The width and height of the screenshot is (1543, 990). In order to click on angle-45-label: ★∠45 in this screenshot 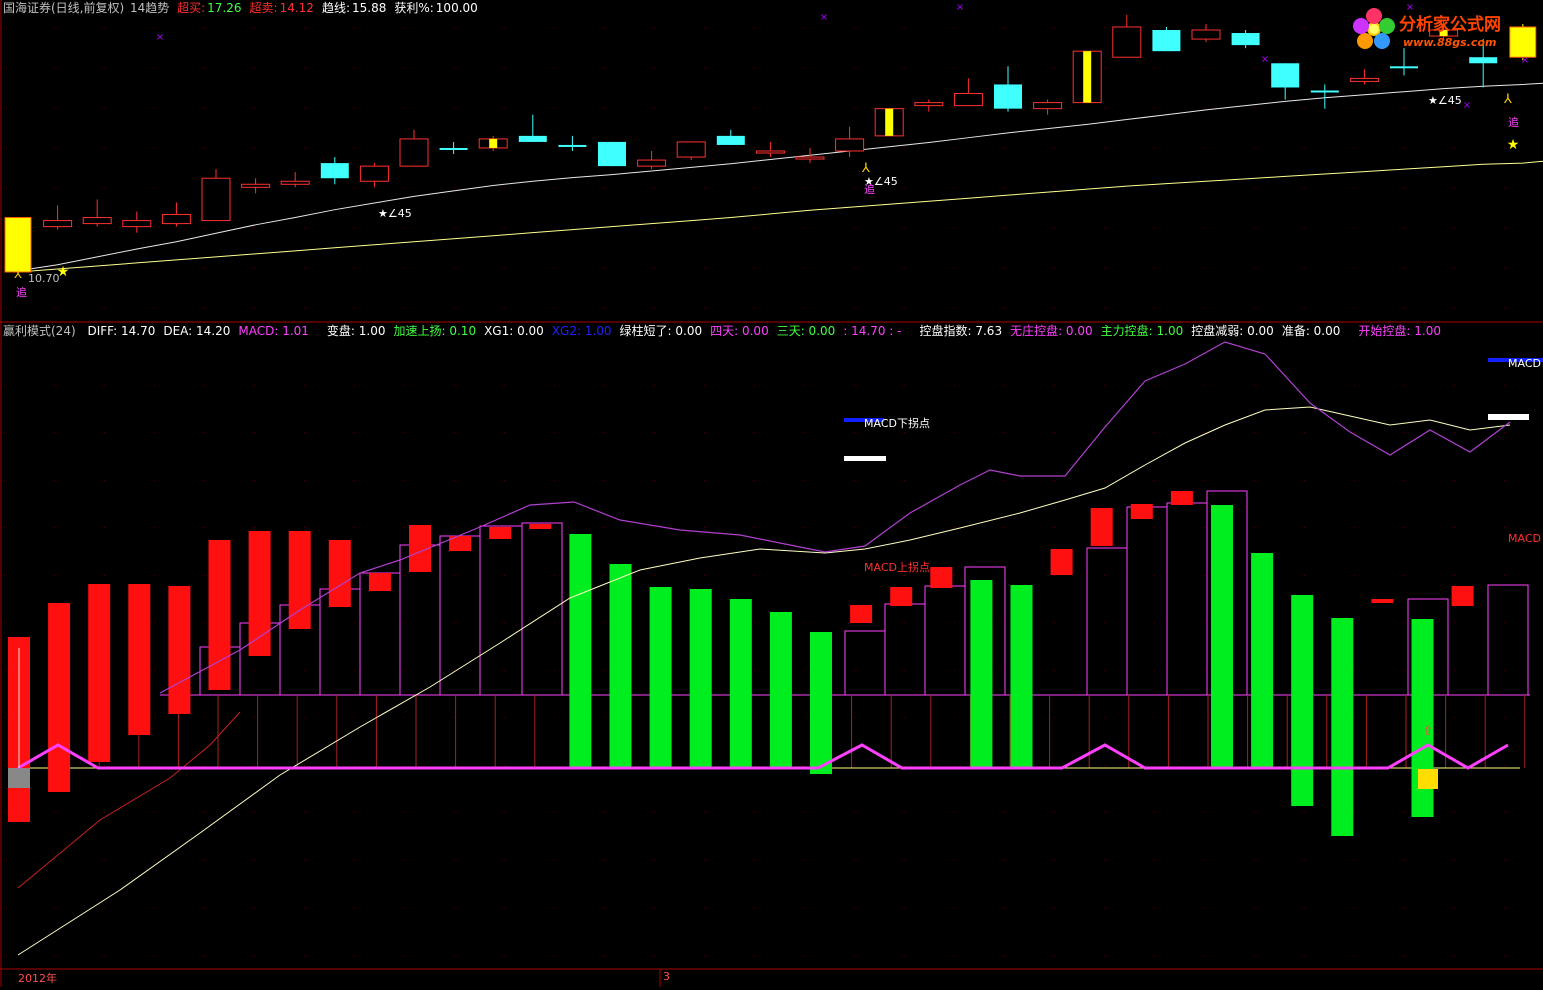, I will do `click(1445, 100)`.